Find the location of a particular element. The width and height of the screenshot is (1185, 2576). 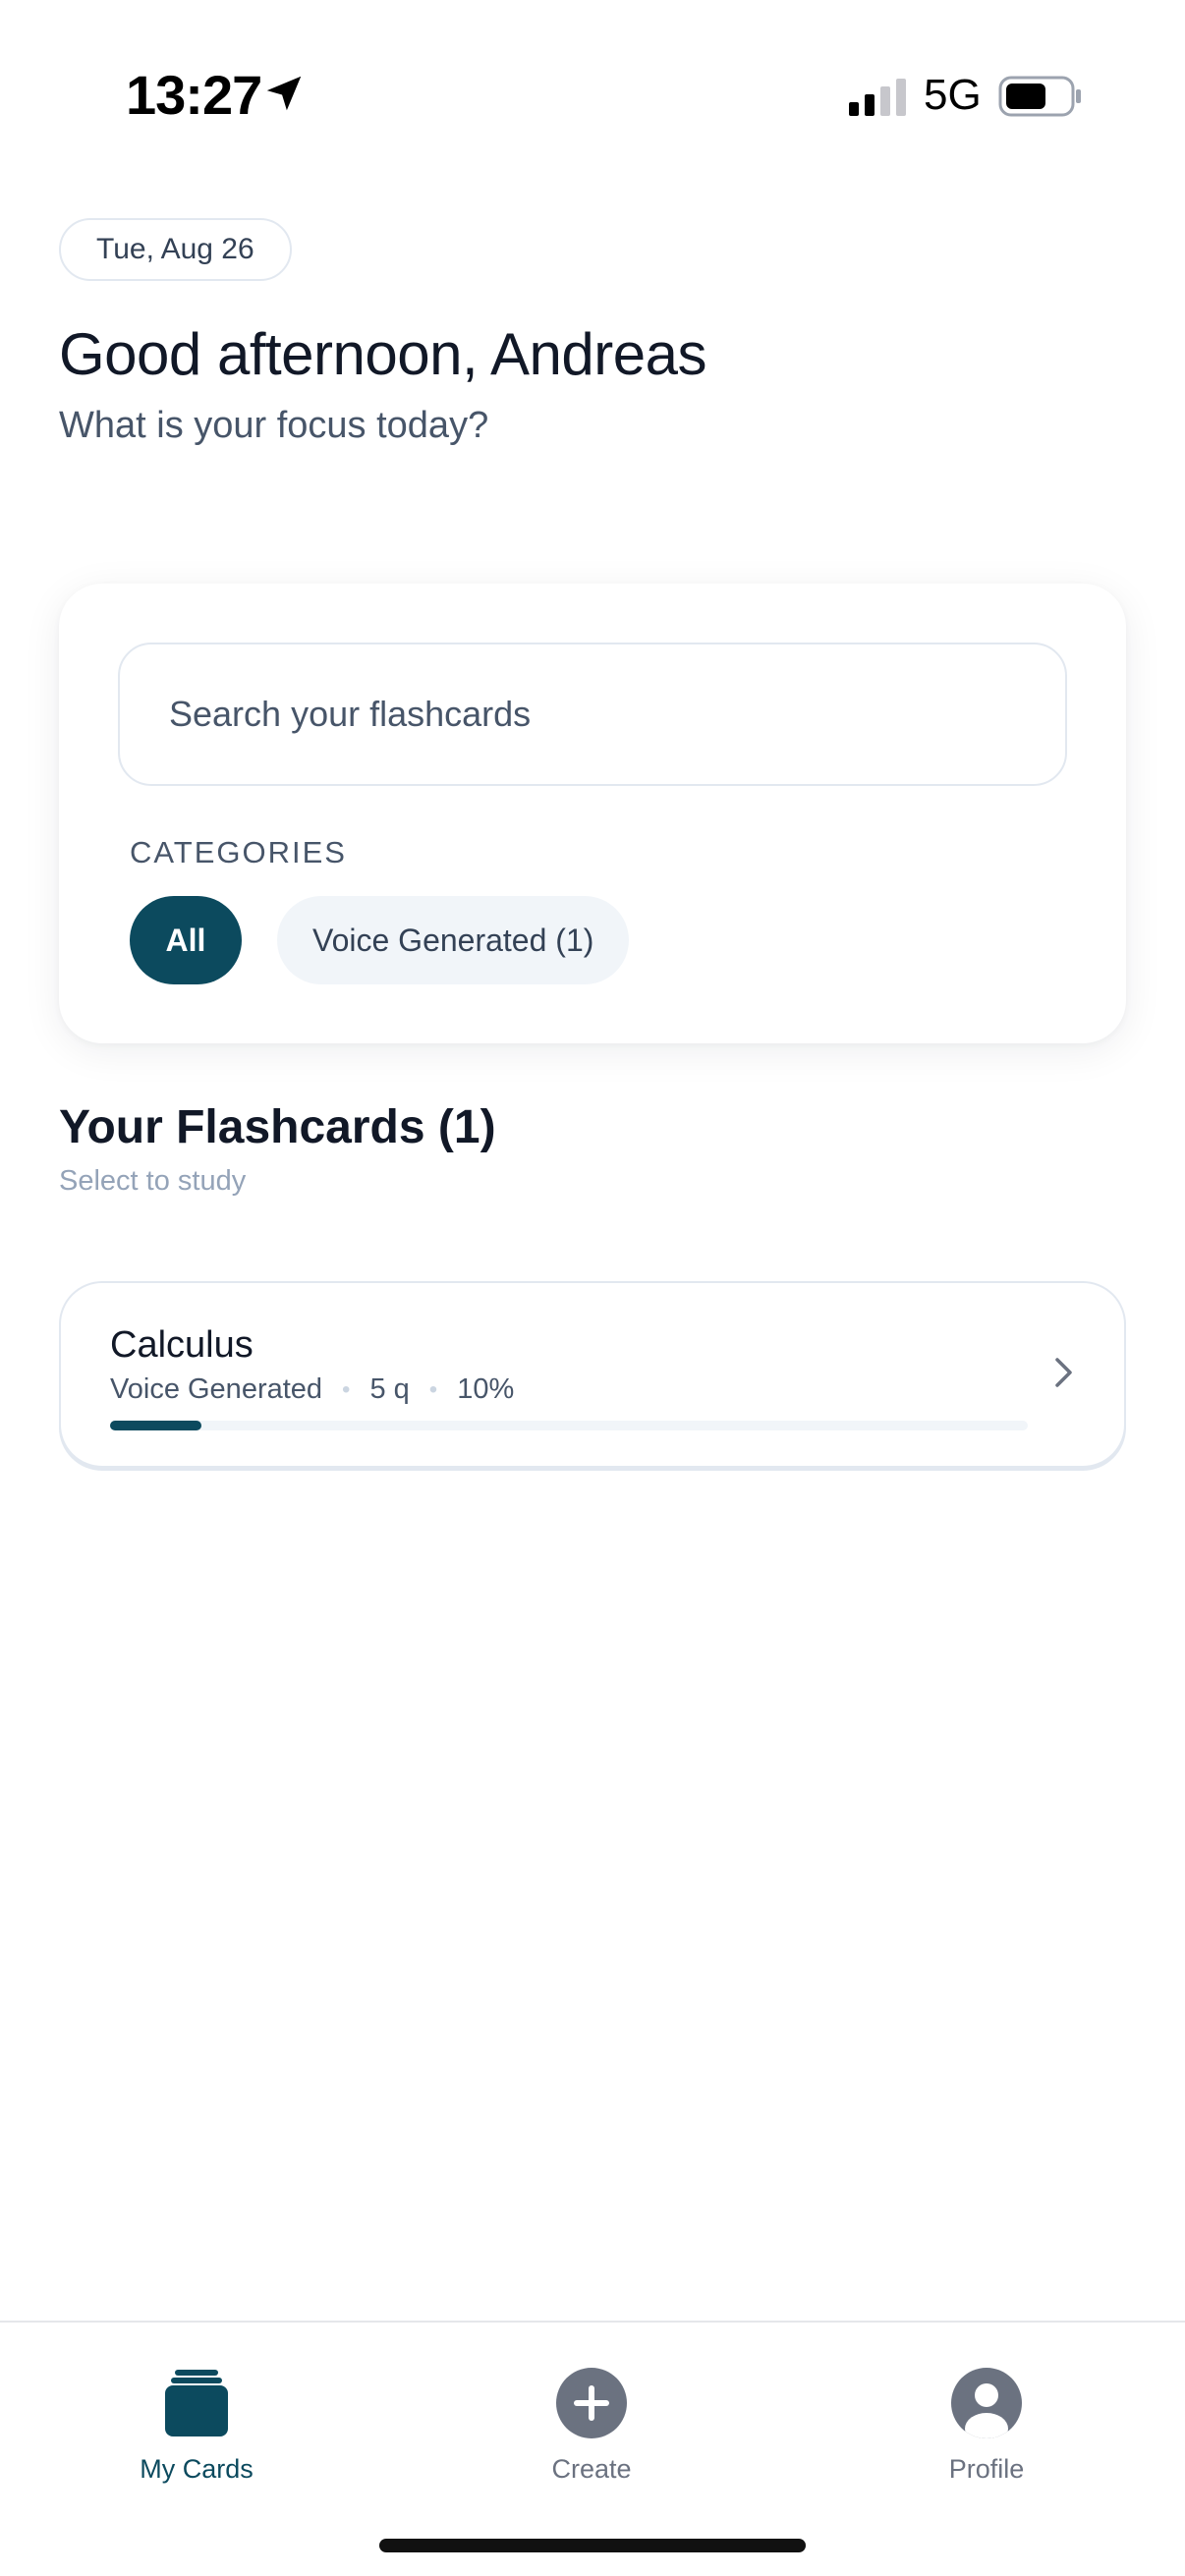

flashcard-meta: Voice Generated • 5 q • 10% is located at coordinates (312, 1389).